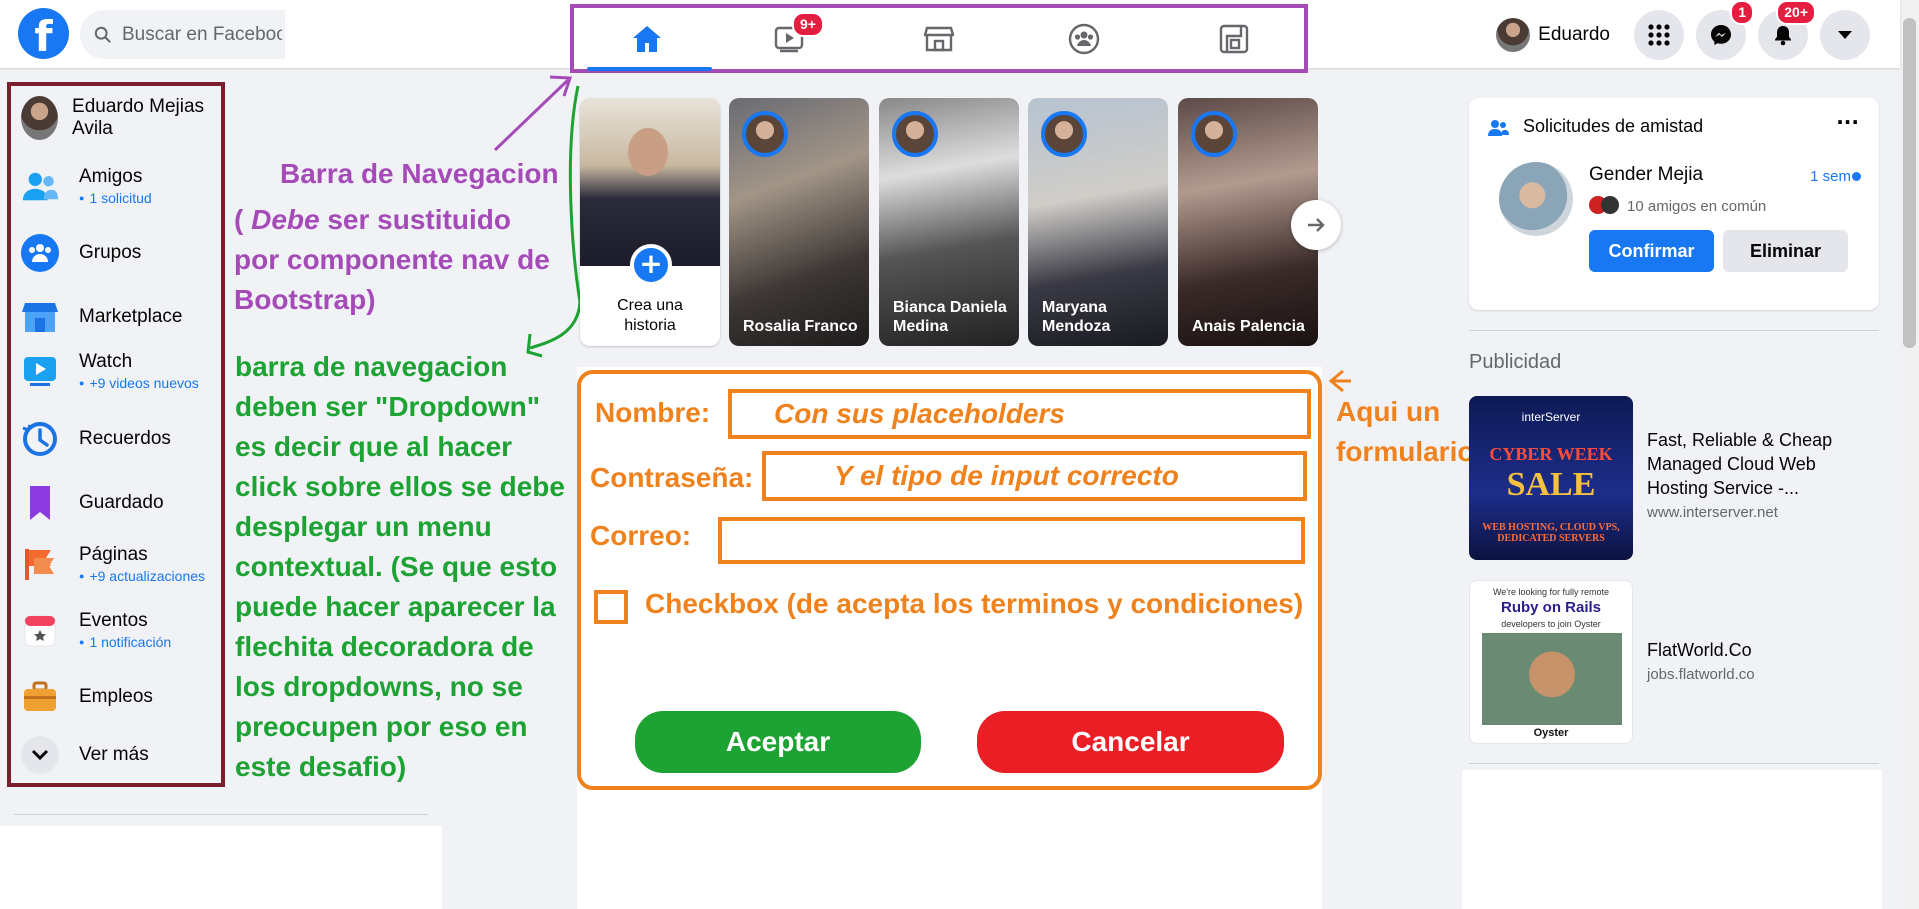 The width and height of the screenshot is (1919, 909). What do you see at coordinates (1248, 326) in the screenshot?
I see `story-name: Anais Palencia` at bounding box center [1248, 326].